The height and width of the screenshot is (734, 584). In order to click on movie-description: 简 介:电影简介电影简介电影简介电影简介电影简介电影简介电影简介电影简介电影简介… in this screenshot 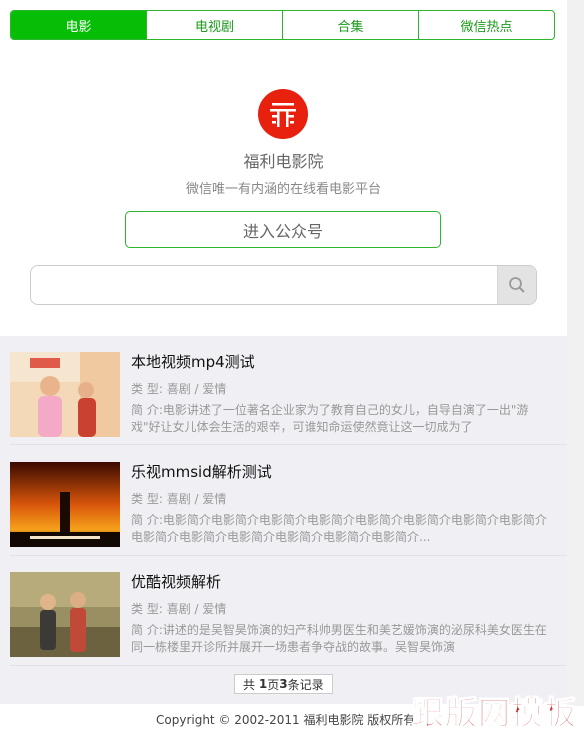, I will do `click(341, 529)`.